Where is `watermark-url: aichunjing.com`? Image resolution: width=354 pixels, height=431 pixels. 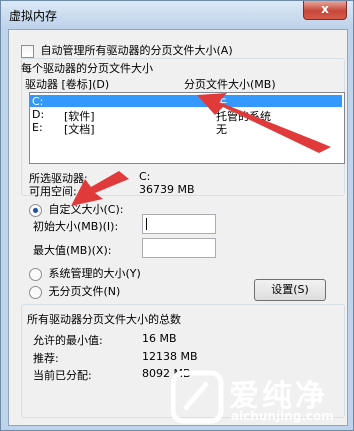
watermark-url: aichunjing.com is located at coordinates (282, 416).